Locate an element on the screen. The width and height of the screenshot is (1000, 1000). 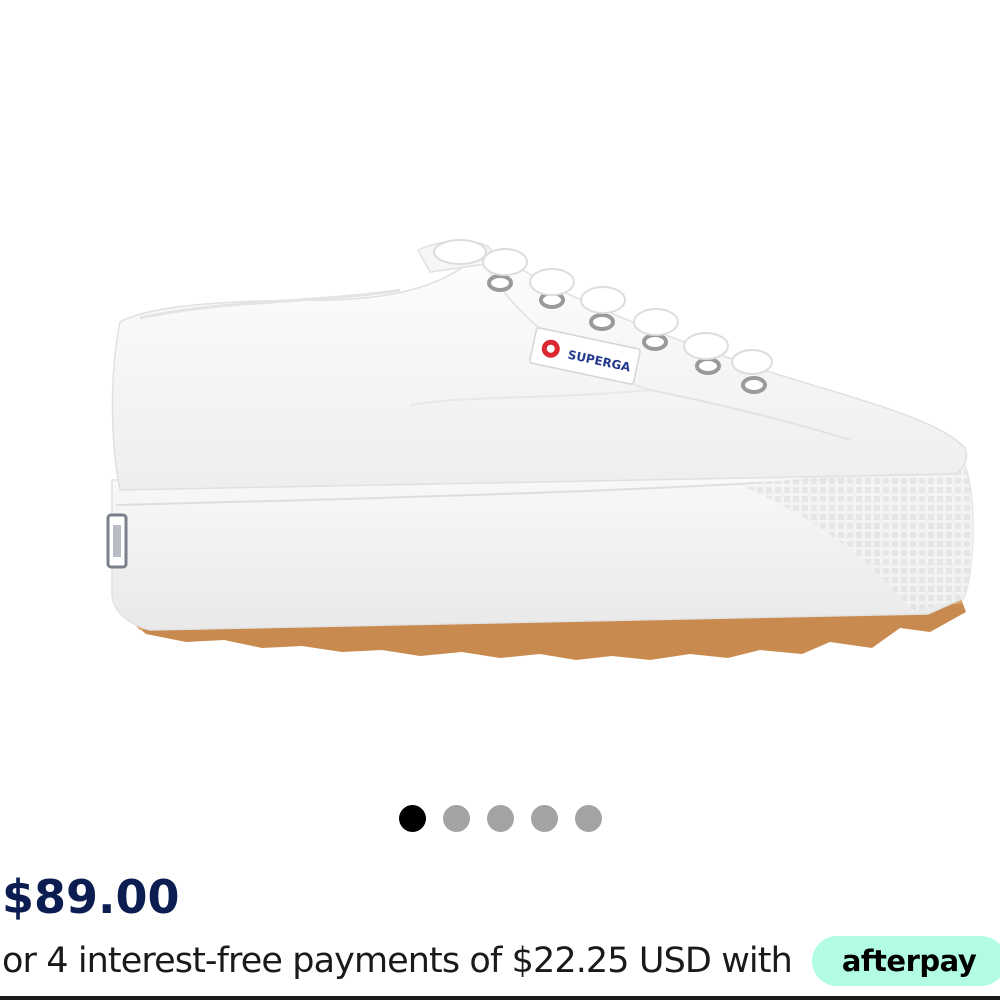
afterpay-logo-text: afterpay is located at coordinates (909, 961).